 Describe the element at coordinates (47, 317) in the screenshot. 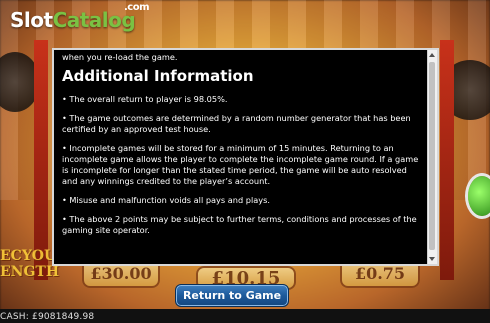

I see `credit-balance: CASH: £9081849.98` at that location.